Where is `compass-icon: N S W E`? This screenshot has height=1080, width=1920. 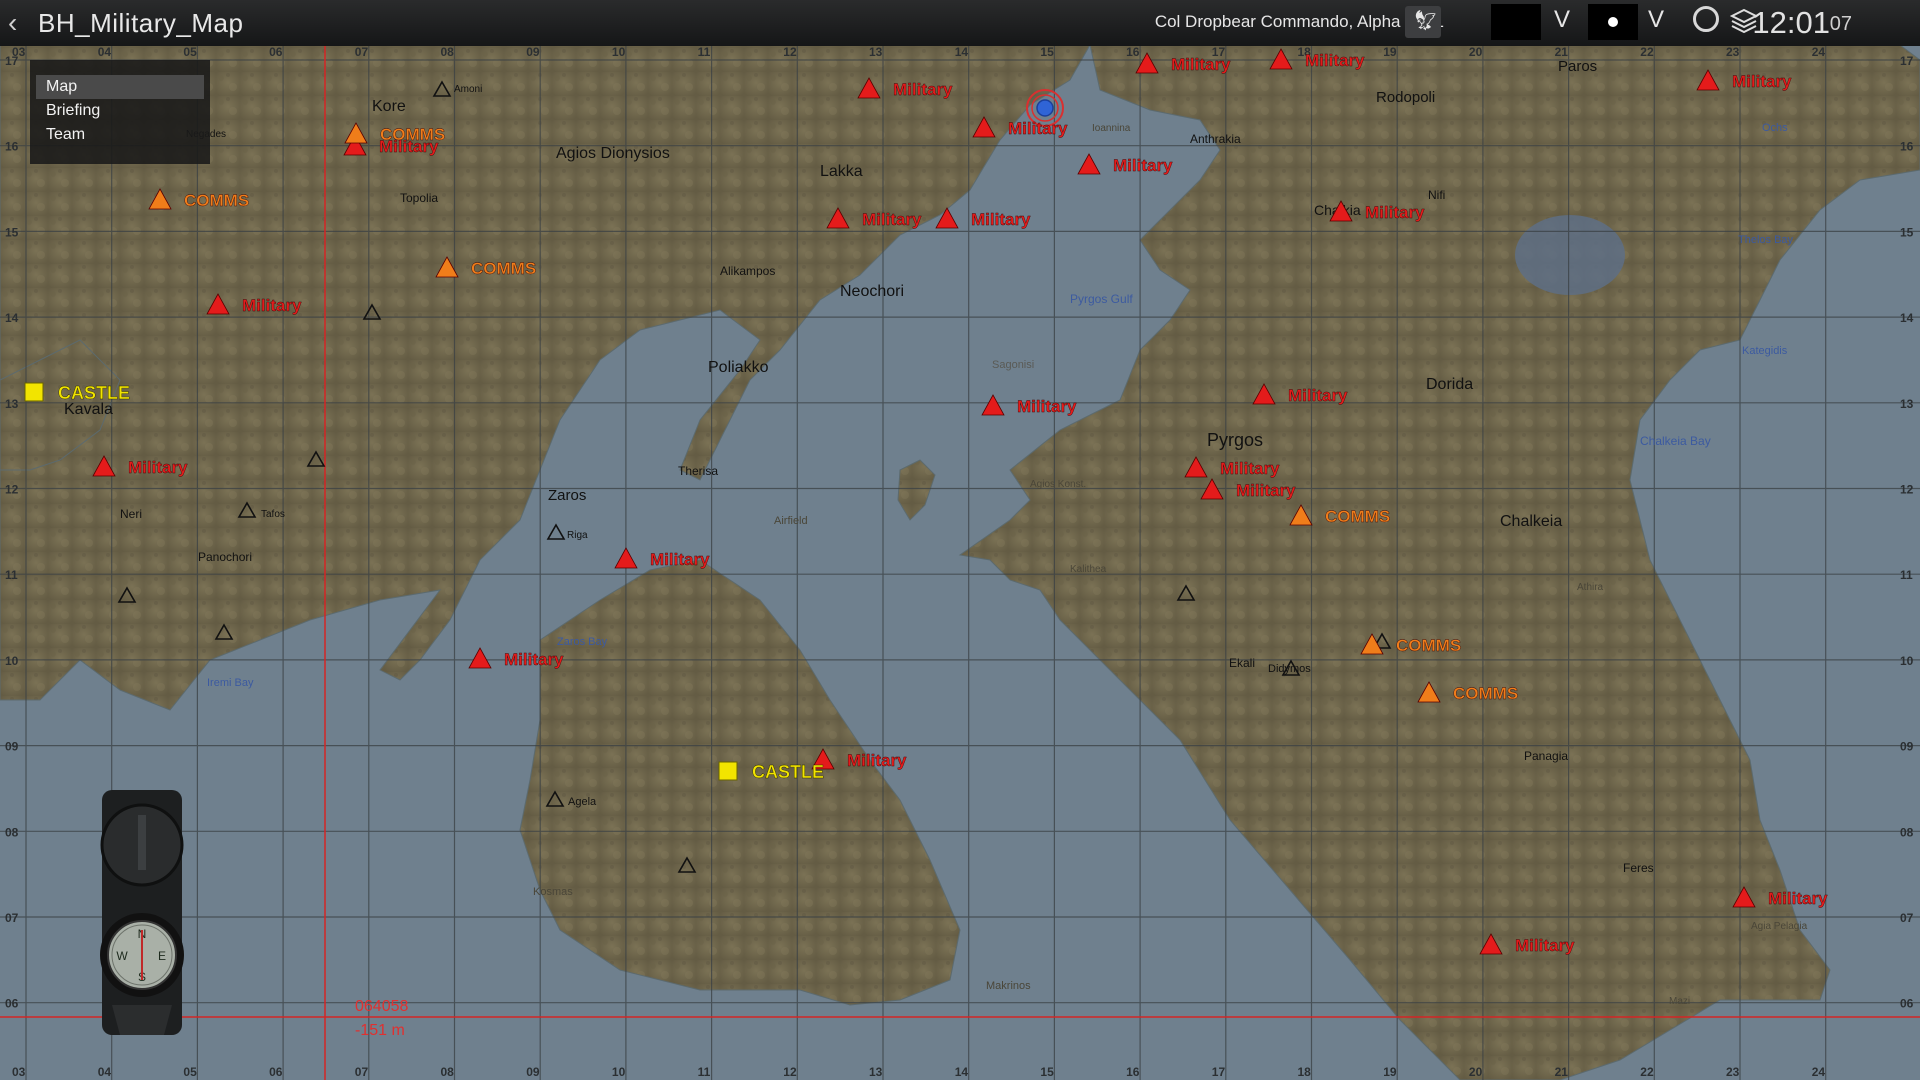
compass-icon: N S W E is located at coordinates (142, 915).